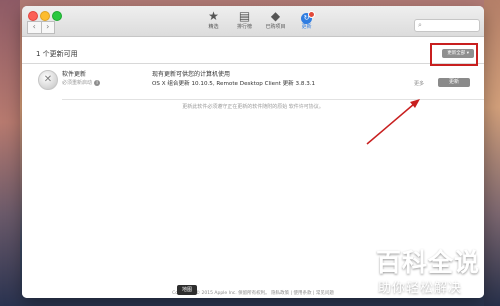  I want to click on restart-required-text: 必须重新启动, so click(77, 83).